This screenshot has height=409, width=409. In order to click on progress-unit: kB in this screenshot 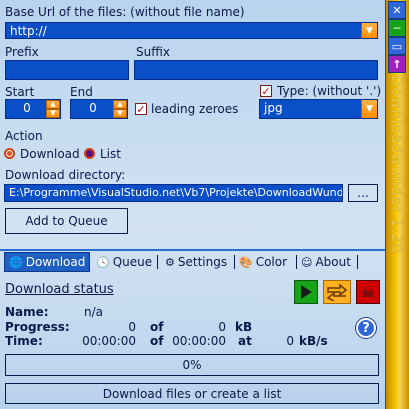, I will do `click(244, 327)`.